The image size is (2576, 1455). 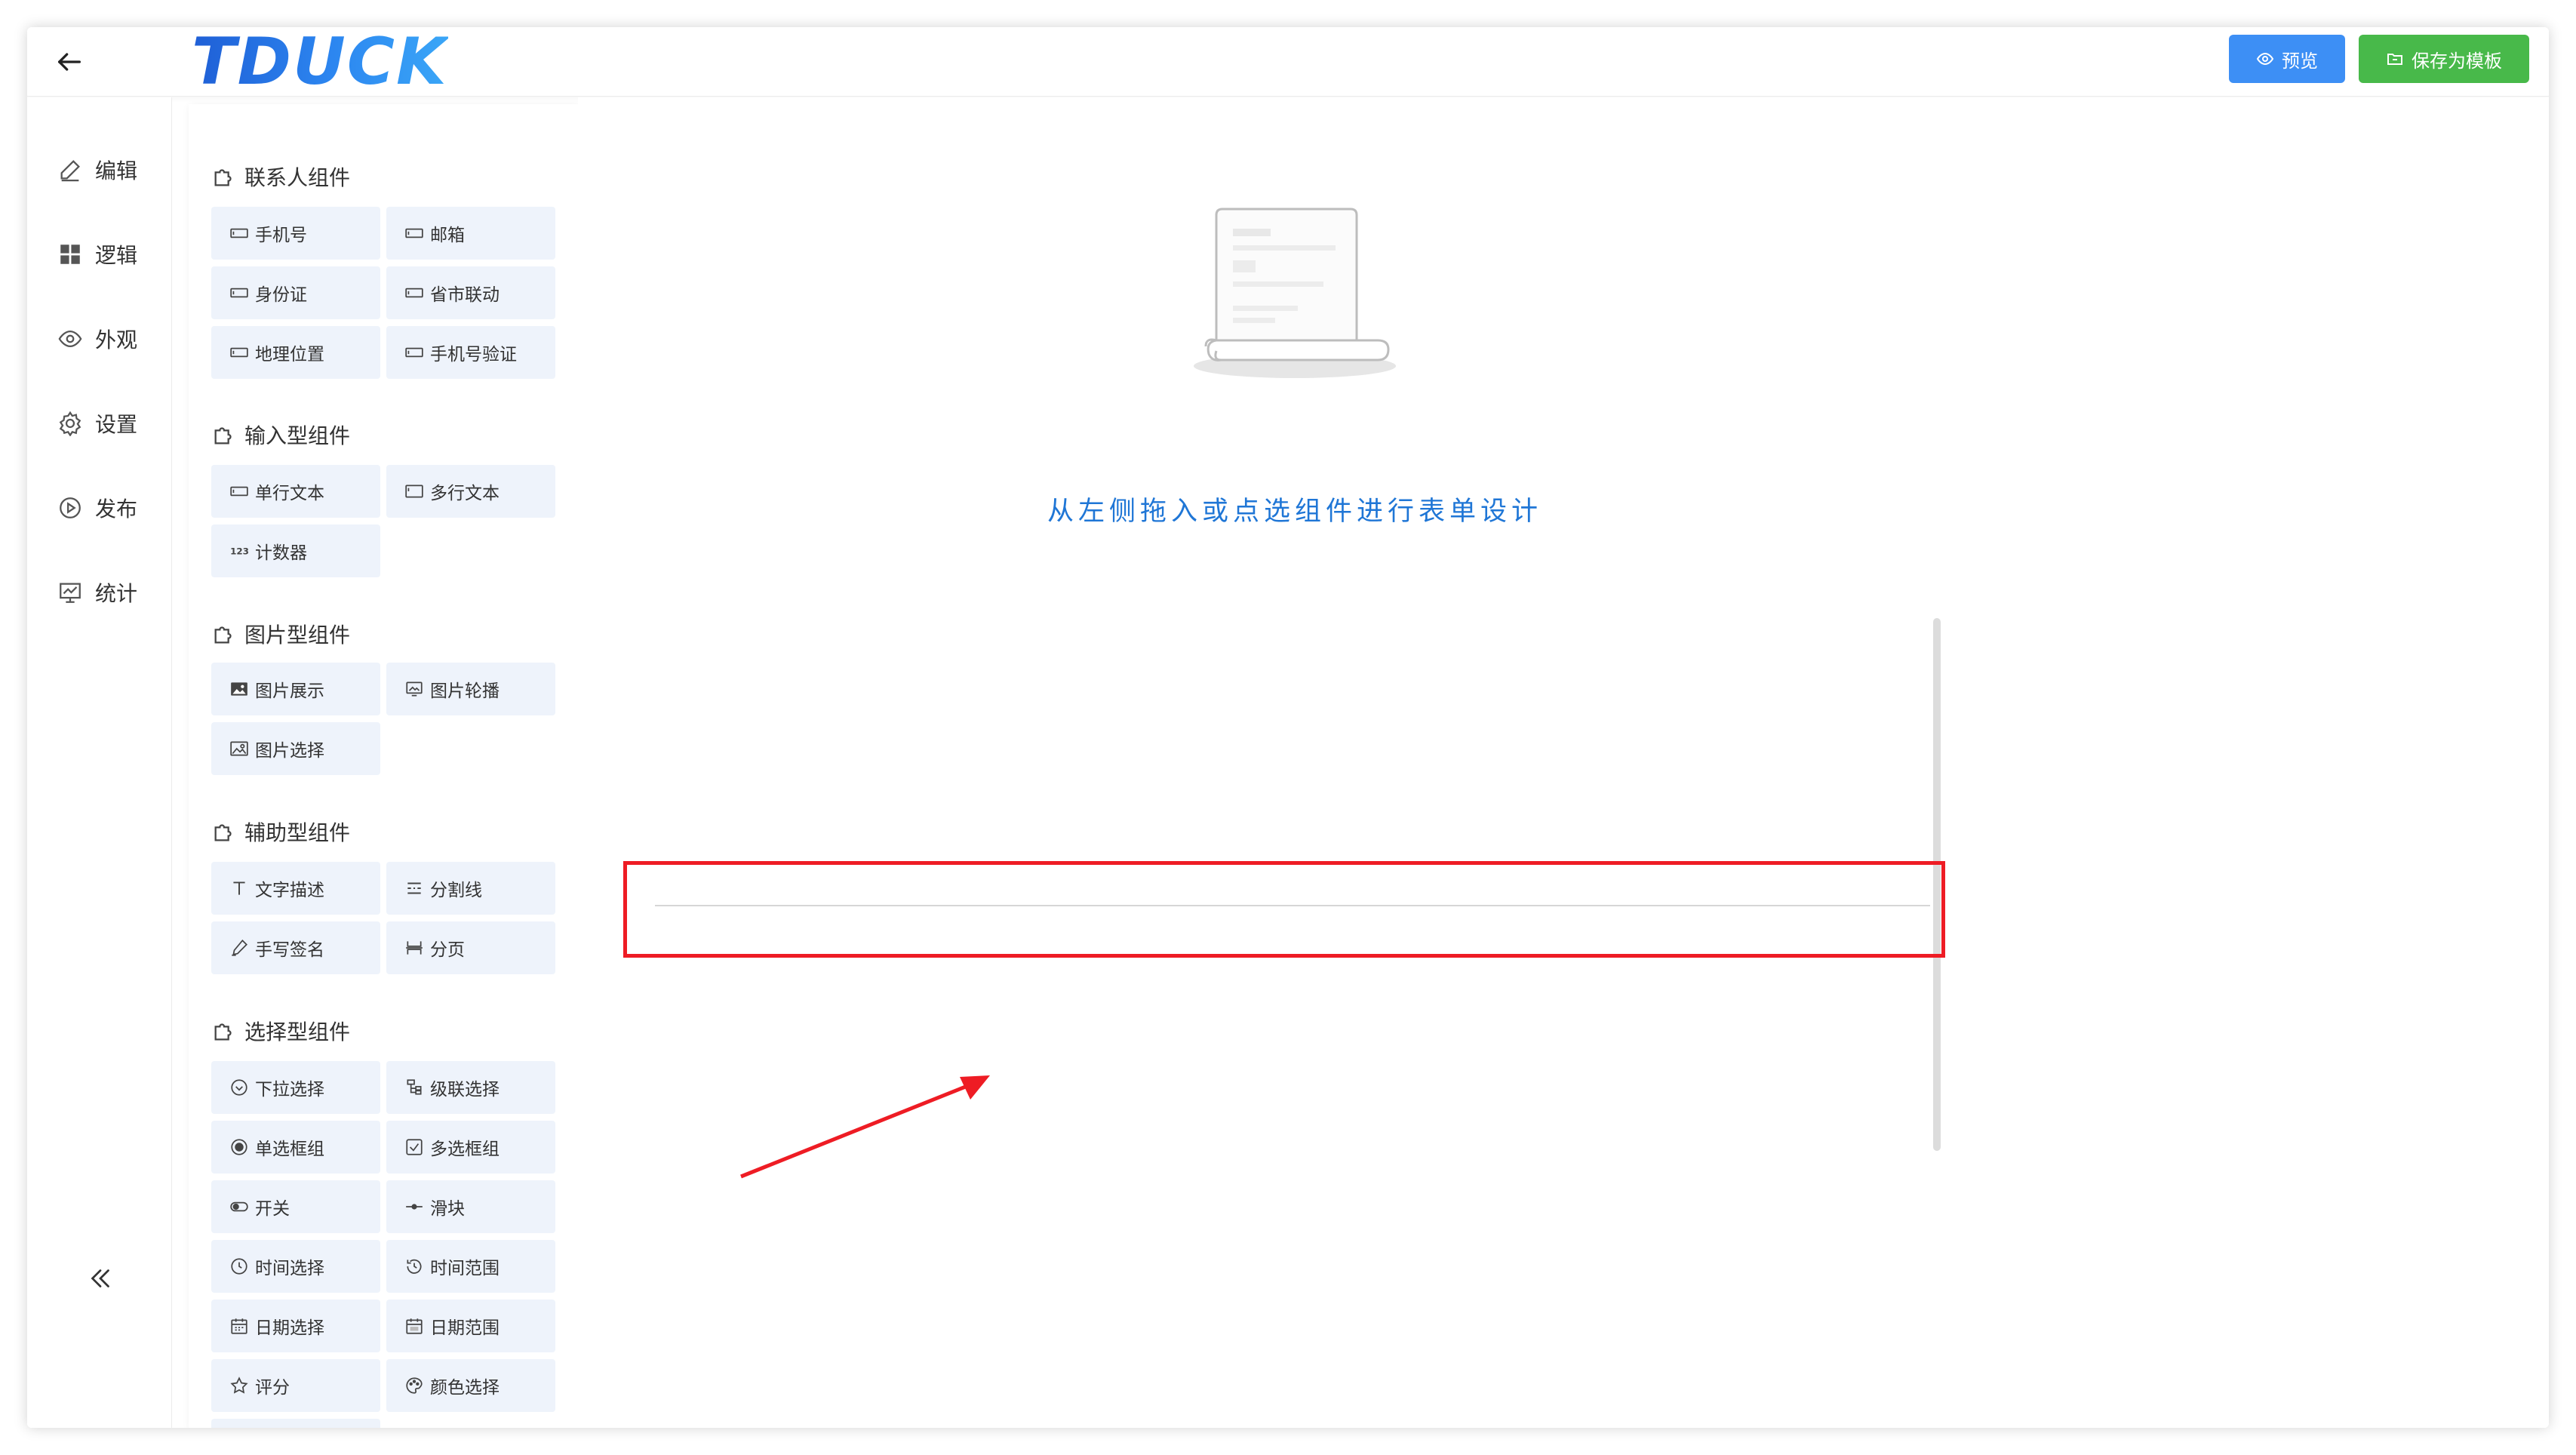 I want to click on divider-component, so click(x=1292, y=905).